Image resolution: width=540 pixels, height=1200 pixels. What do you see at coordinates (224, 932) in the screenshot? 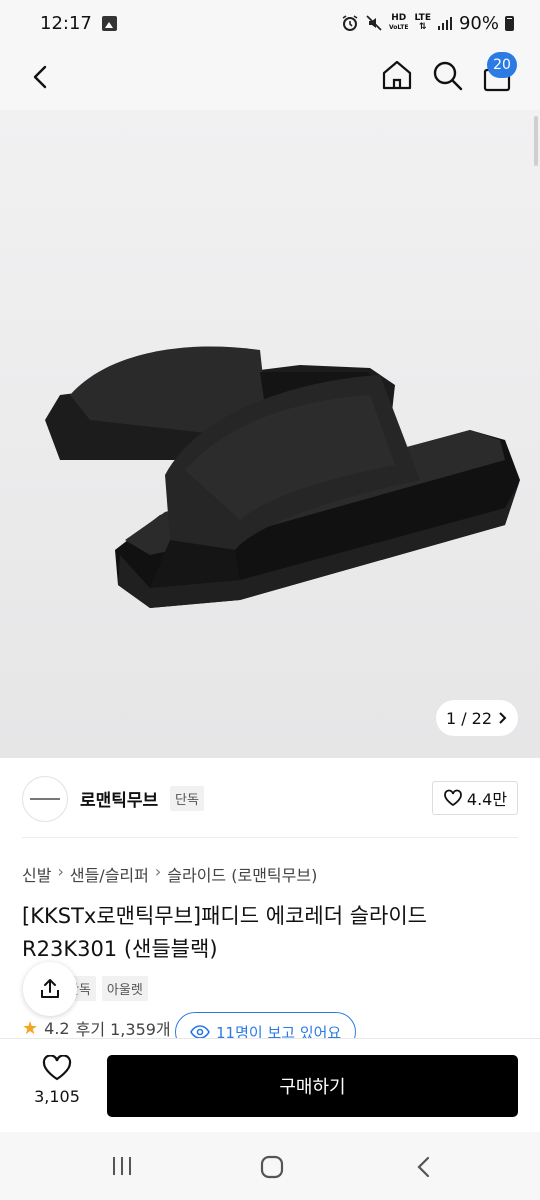
I see `product-title: [KKSTx로맨틱무브]패디드 에코레더 슬라이드 R23K301 (샌들블랙)` at bounding box center [224, 932].